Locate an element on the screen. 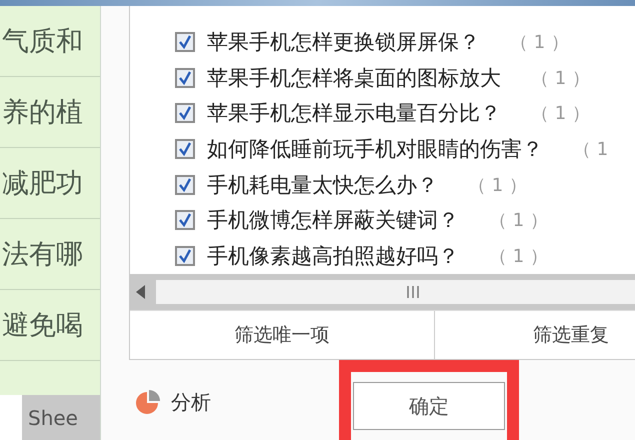 This screenshot has width=635, height=440. cell-text: 法有哪 is located at coordinates (42, 255).